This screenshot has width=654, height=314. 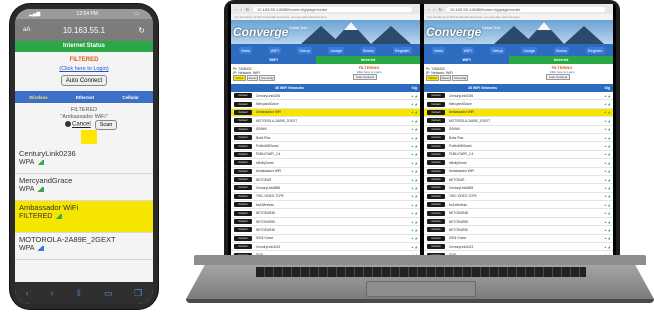 I want to click on info-button: Reconfig, so click(x=460, y=78).